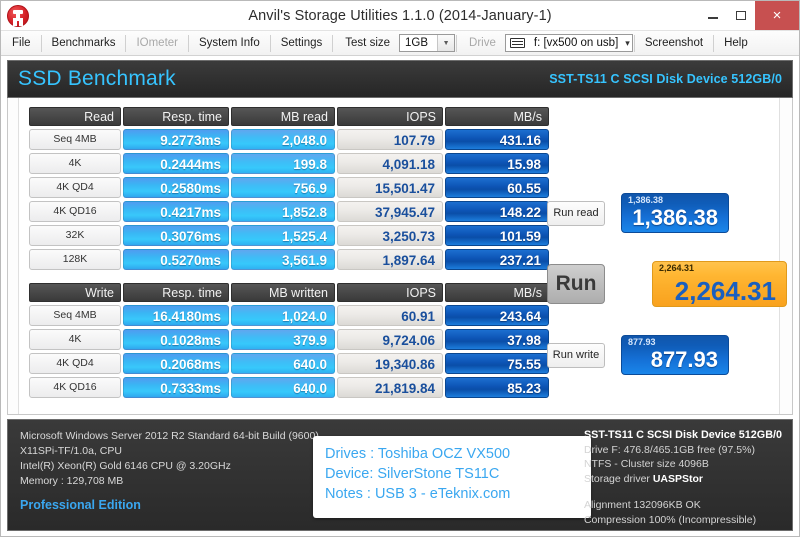 Image resolution: width=800 pixels, height=537 pixels. What do you see at coordinates (283, 163) in the screenshot?
I see `cell-mb-read: 199.8` at bounding box center [283, 163].